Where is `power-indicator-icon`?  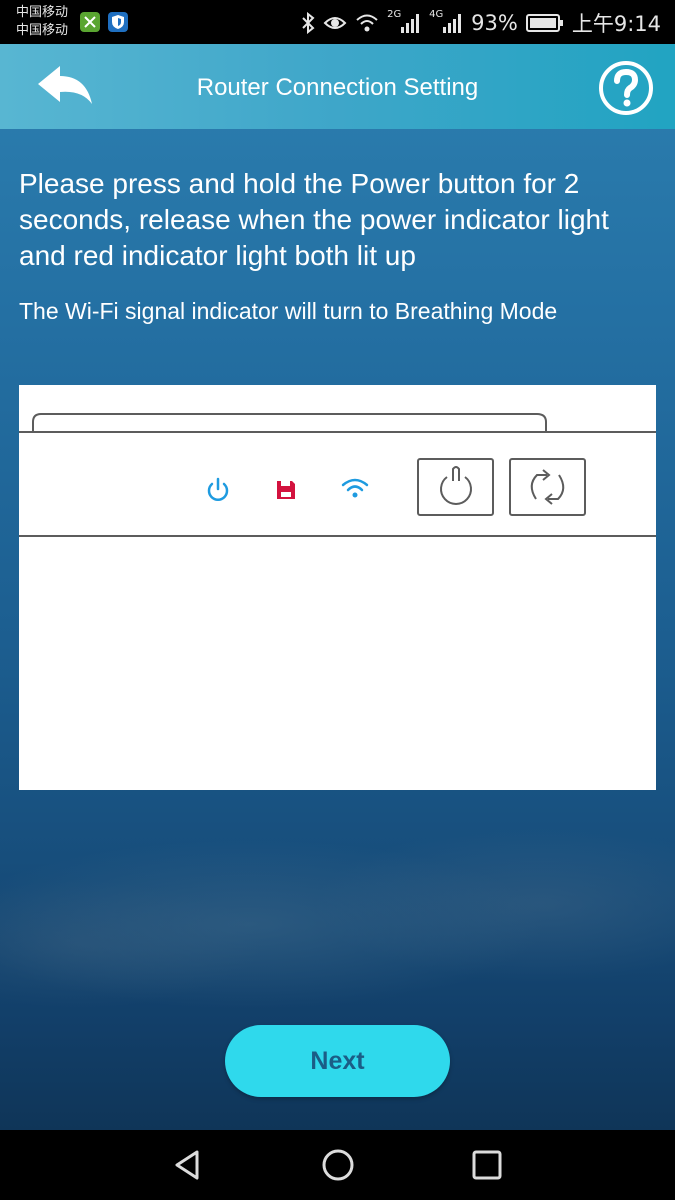
power-indicator-icon is located at coordinates (218, 489).